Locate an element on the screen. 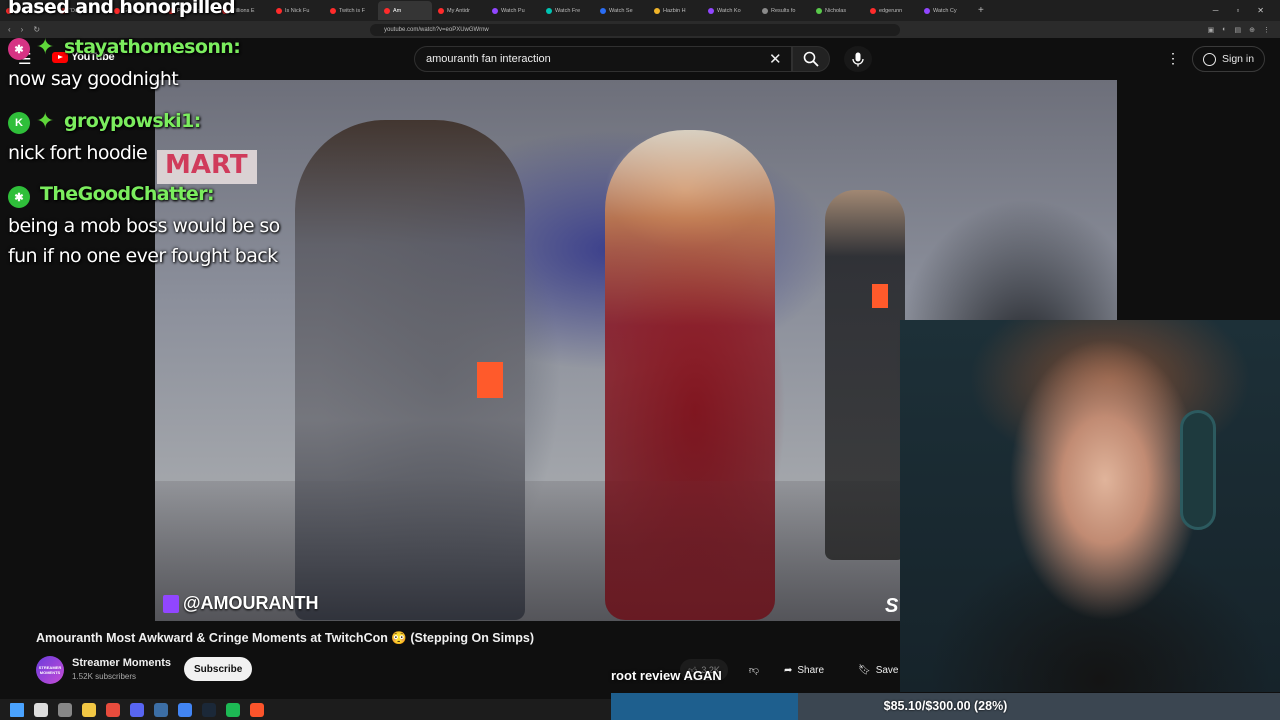 The image size is (1280, 720). save-icon: 🔖︎ is located at coordinates (864, 670).